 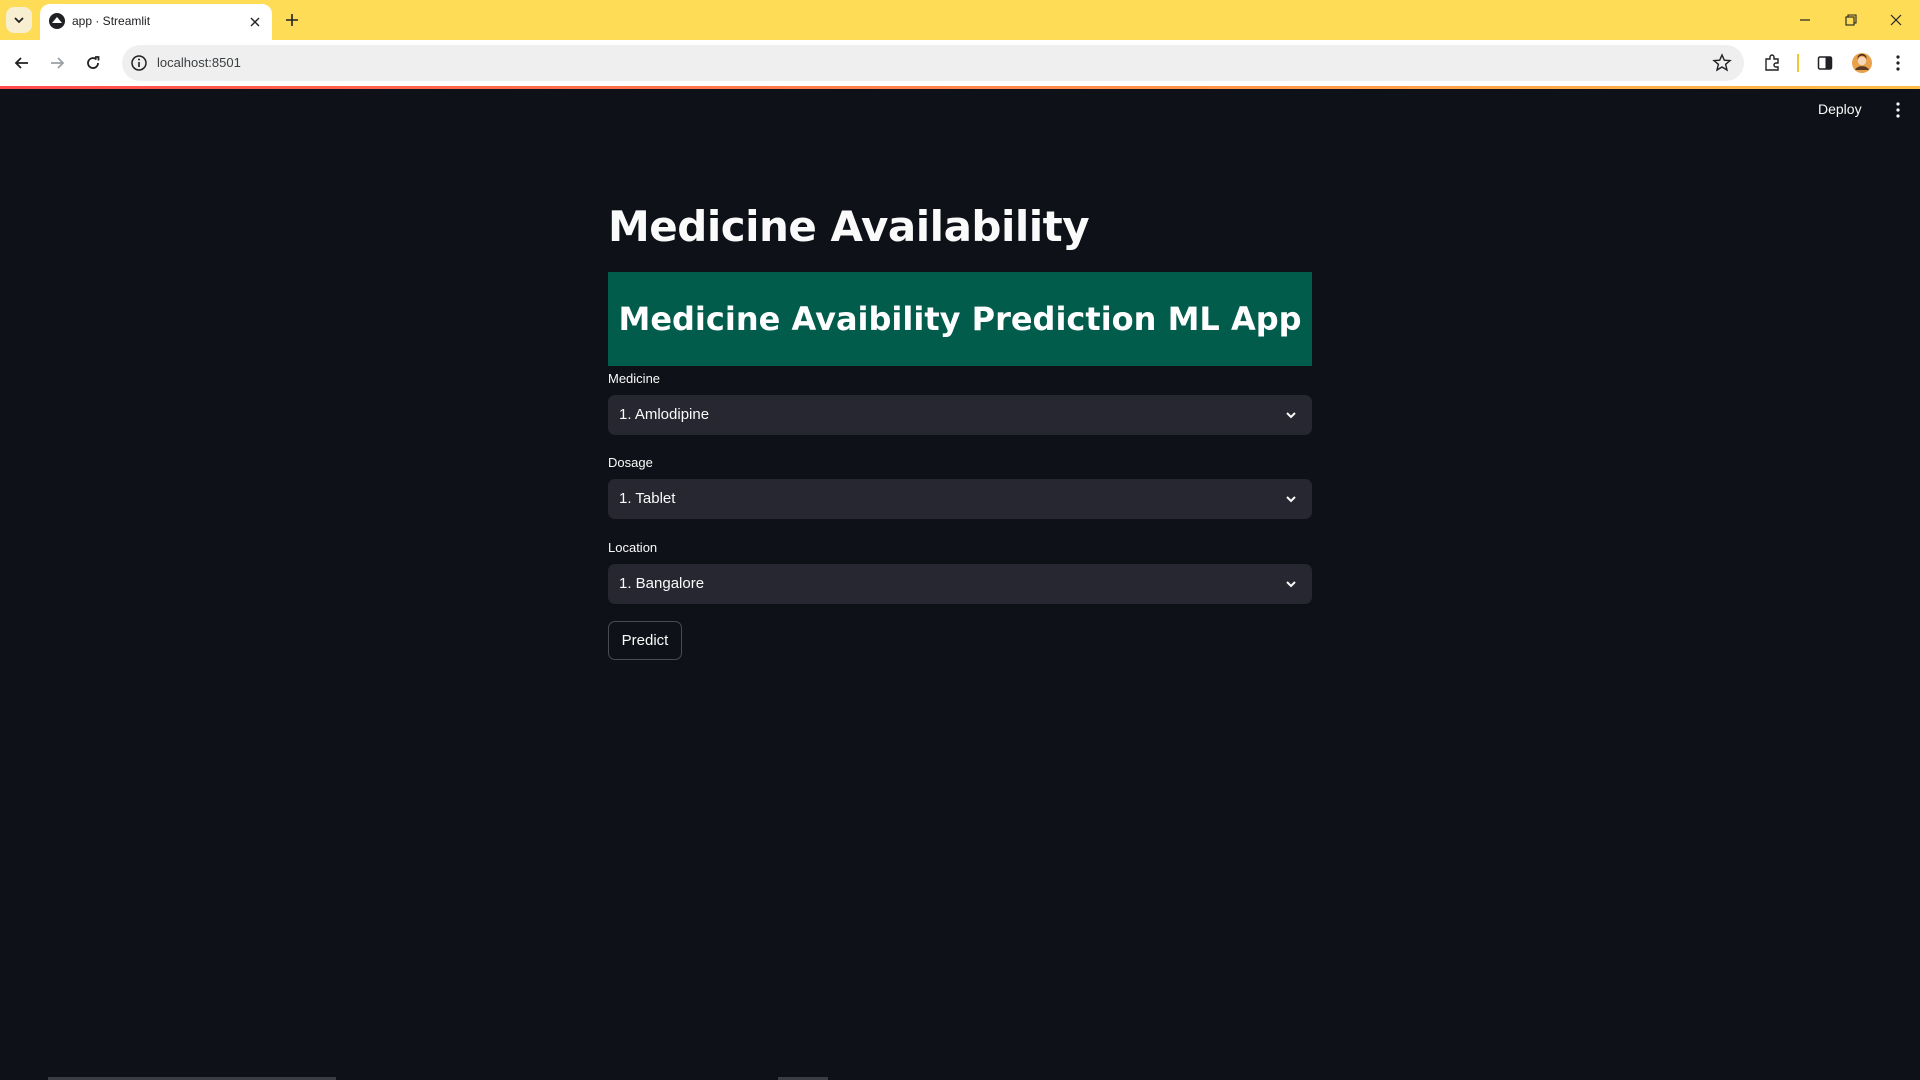 I want to click on forward-button, so click(x=57, y=63).